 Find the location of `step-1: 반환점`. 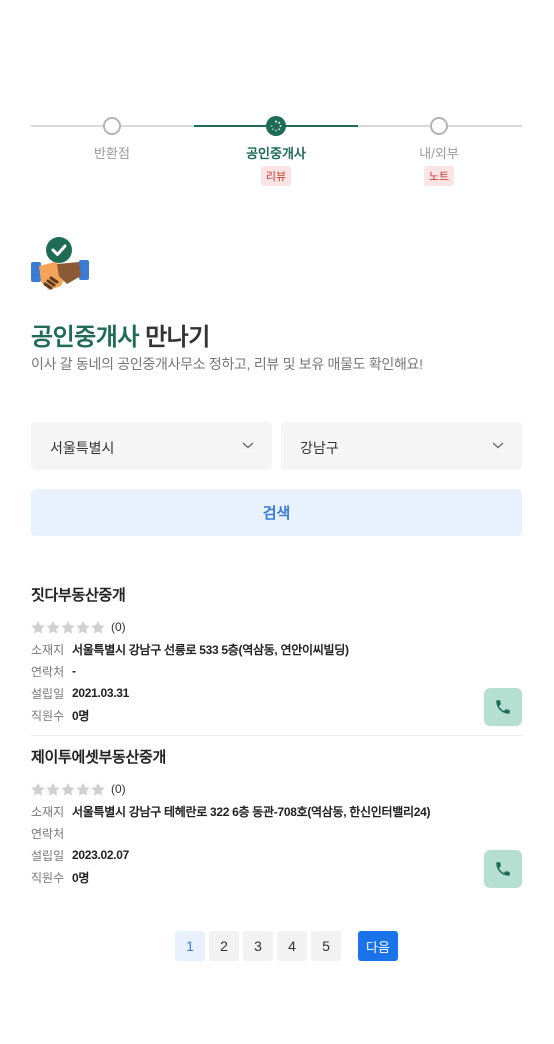

step-1: 반환점 is located at coordinates (112, 139).